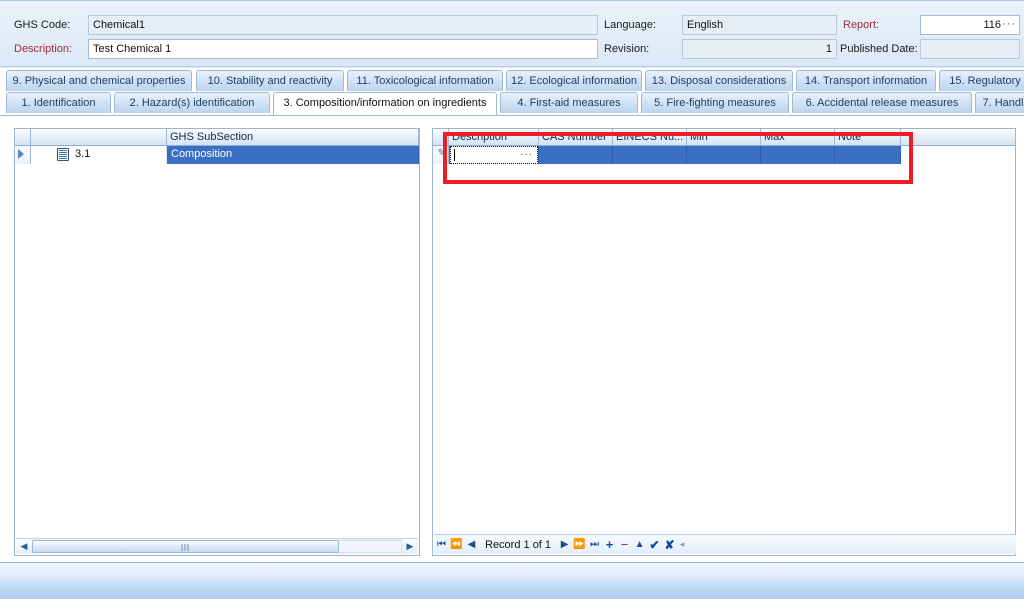 The width and height of the screenshot is (1024, 599). I want to click on row-indicator-cell, so click(23, 155).